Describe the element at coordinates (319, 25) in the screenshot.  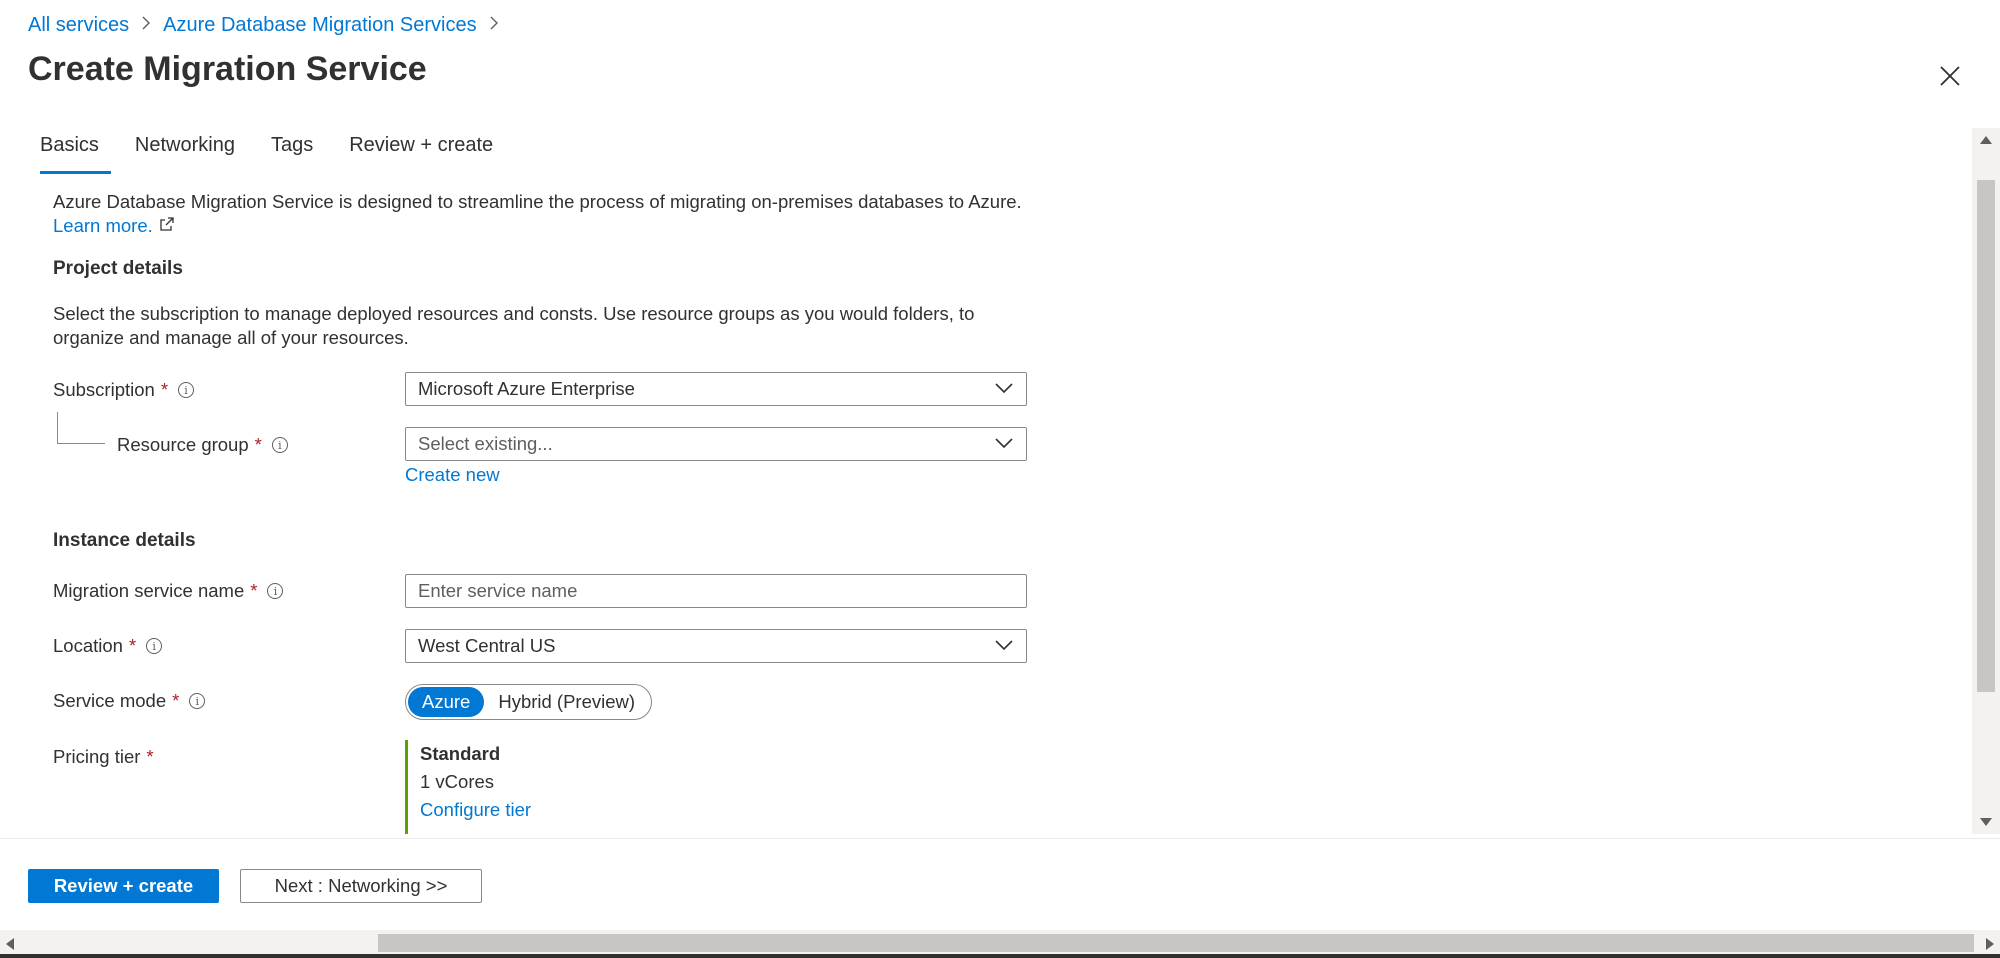
I see `breadcrumb-dms: Azure Database Migration Services` at that location.